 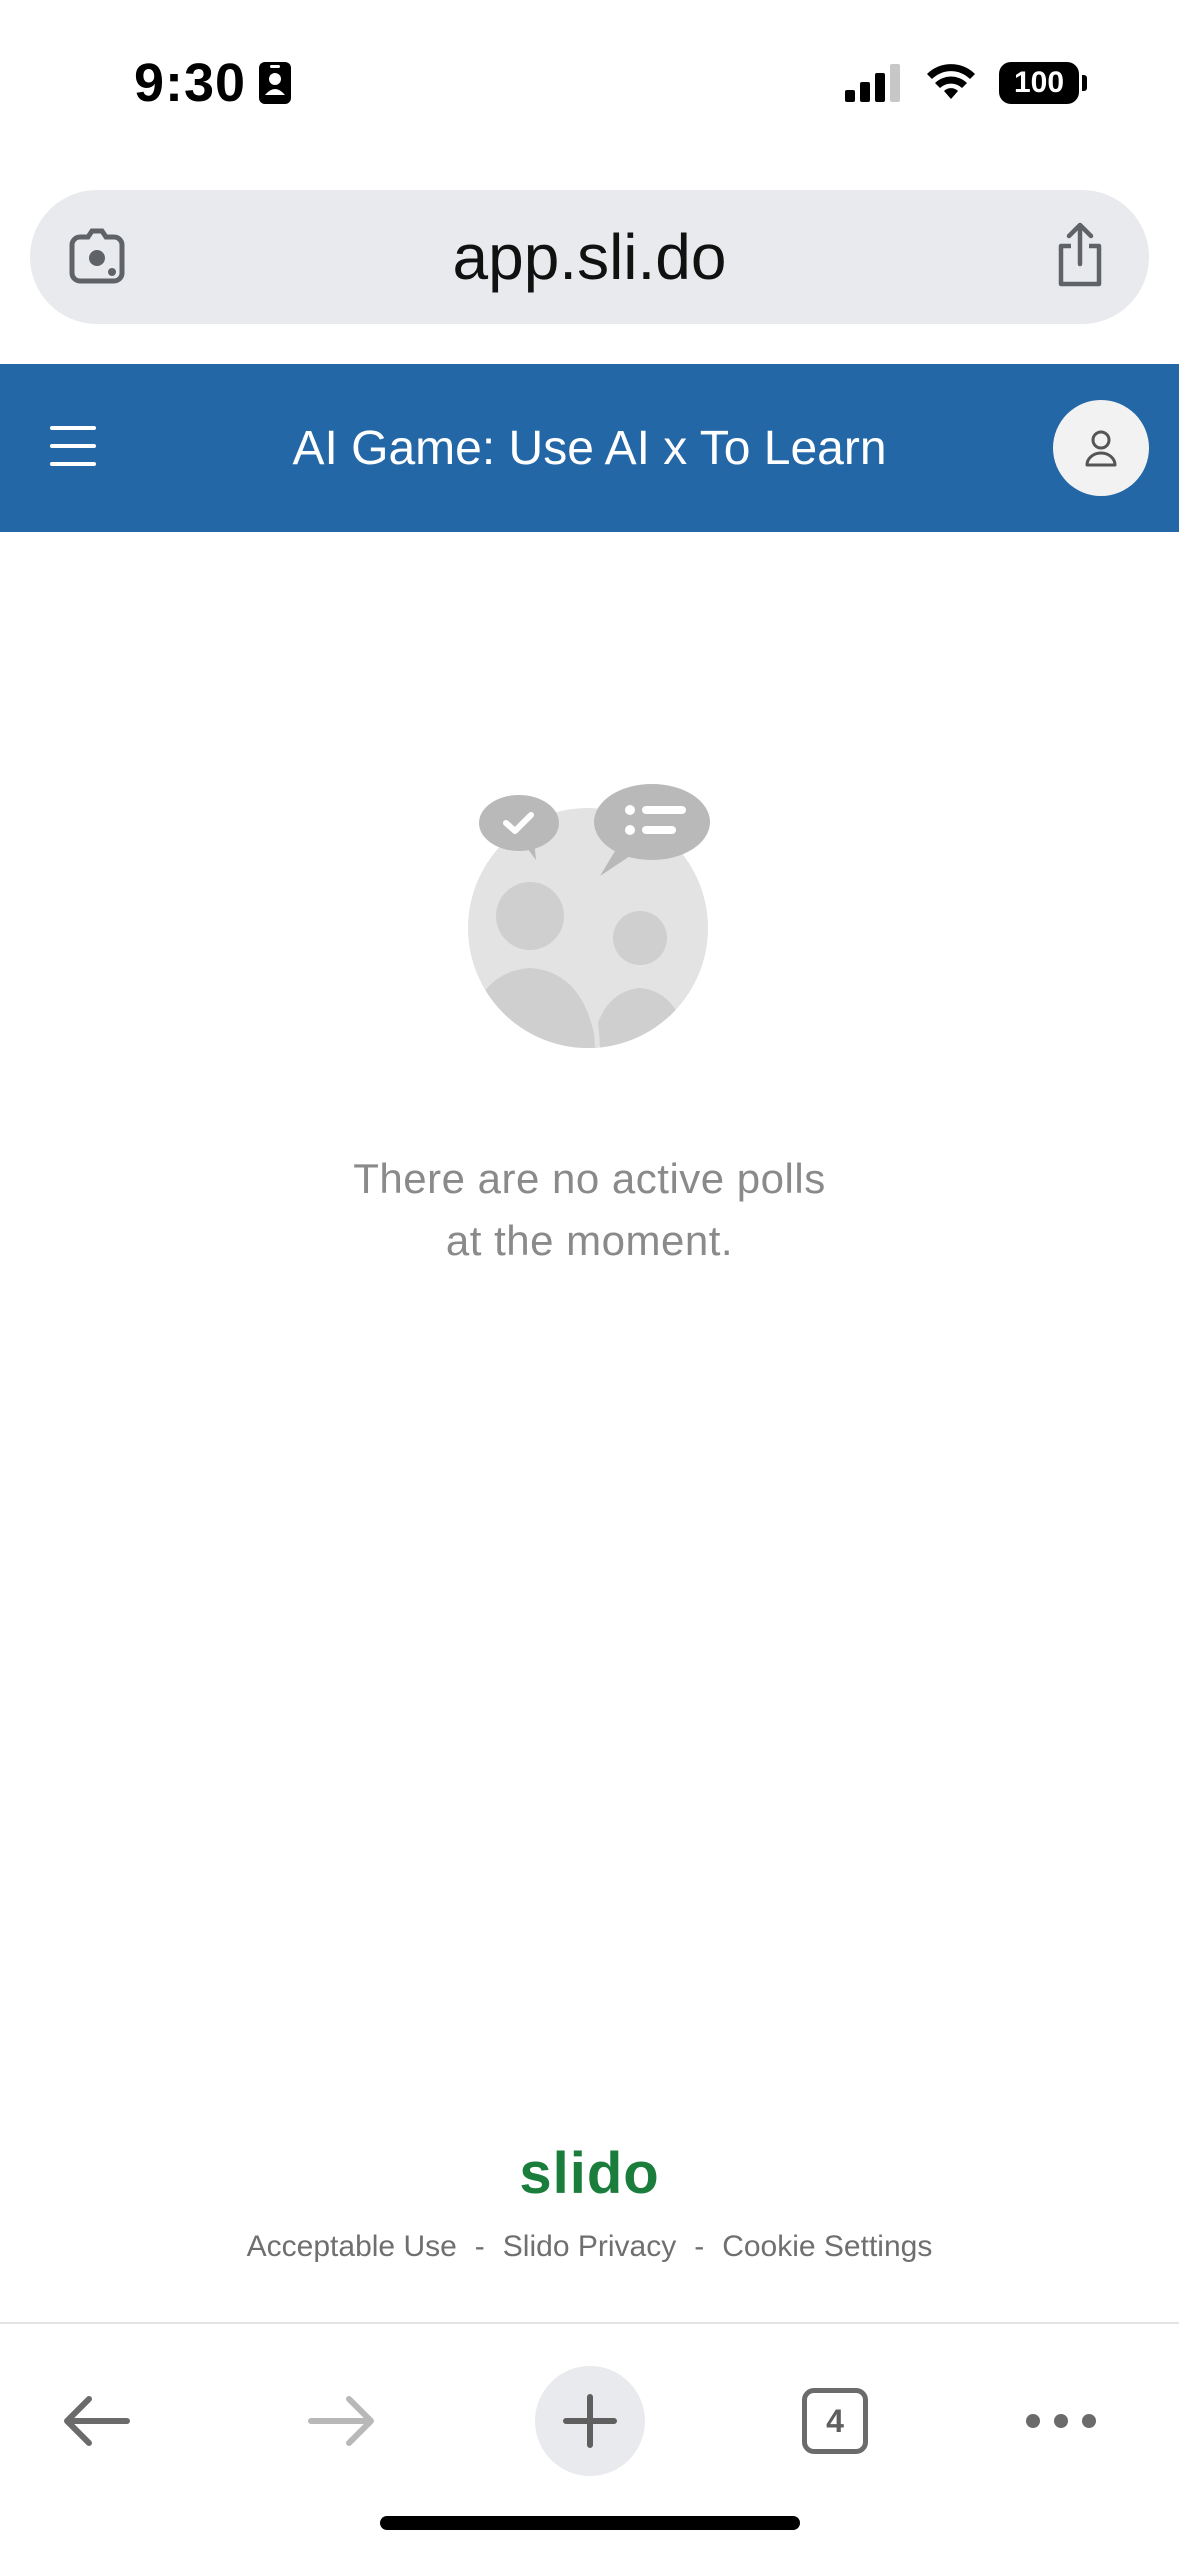 What do you see at coordinates (589, 85) in the screenshot?
I see `status-bar: 9:30 100` at bounding box center [589, 85].